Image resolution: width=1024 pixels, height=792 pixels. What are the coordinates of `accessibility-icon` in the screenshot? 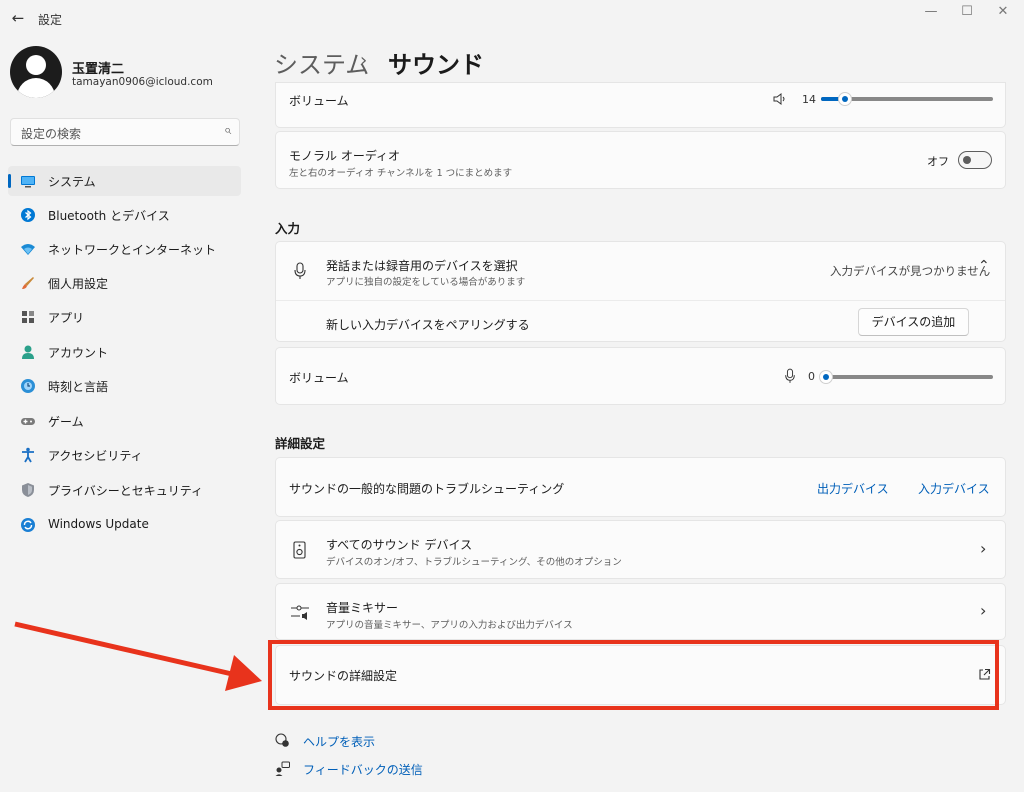 It's located at (28, 455).